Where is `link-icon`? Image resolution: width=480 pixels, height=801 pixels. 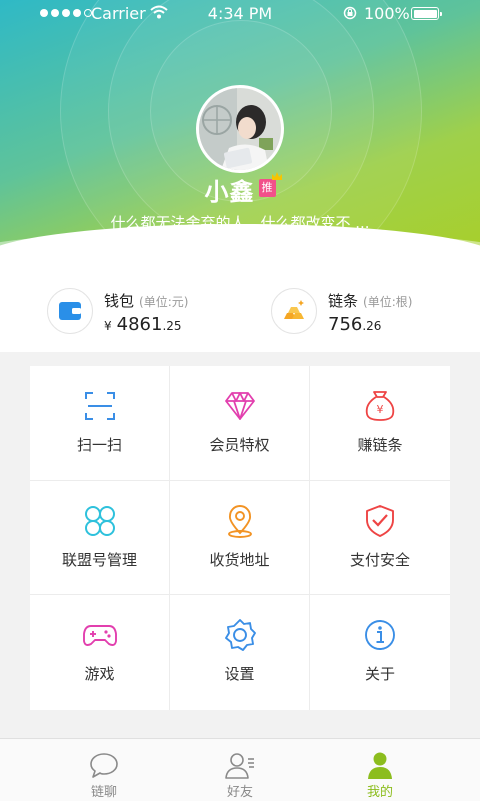
link-icon is located at coordinates (99, 520).